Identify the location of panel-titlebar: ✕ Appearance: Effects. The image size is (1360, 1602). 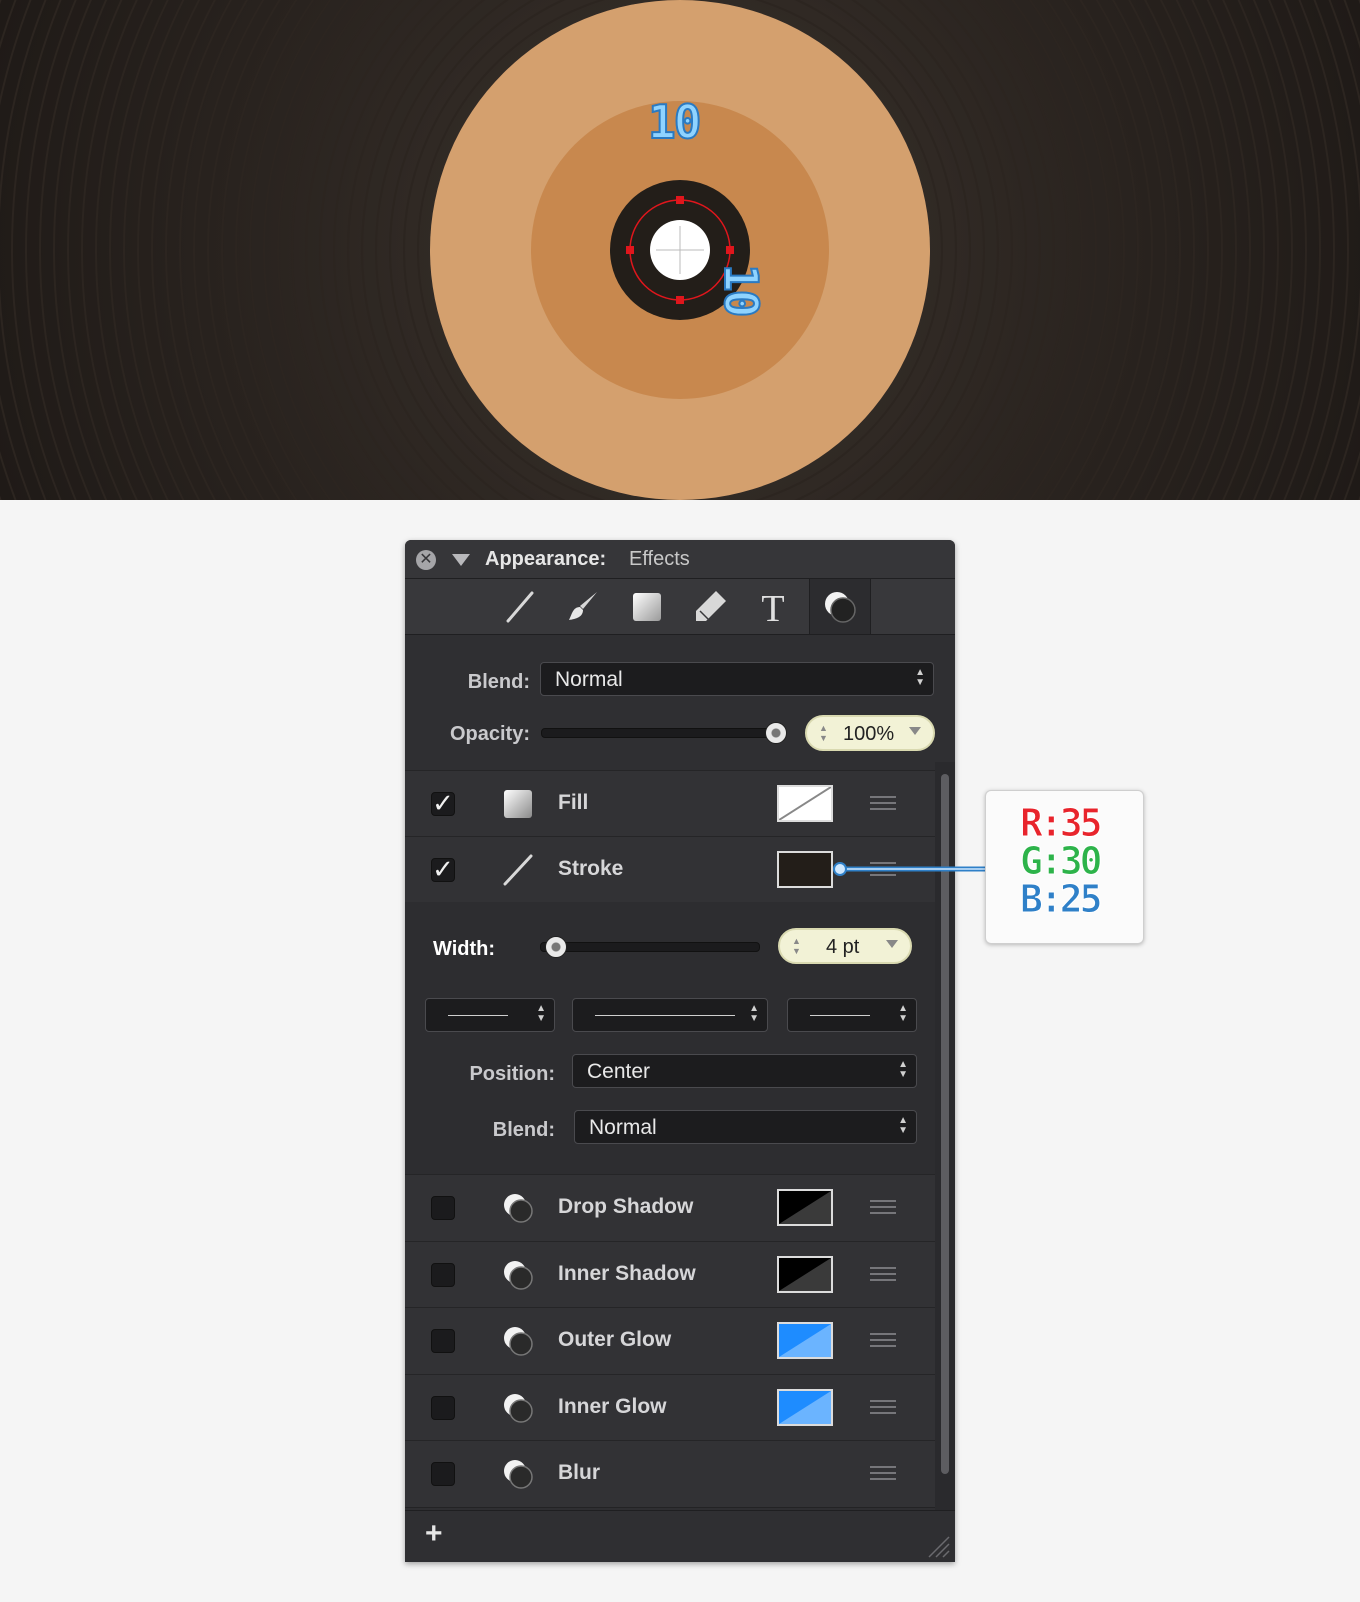
(680, 559).